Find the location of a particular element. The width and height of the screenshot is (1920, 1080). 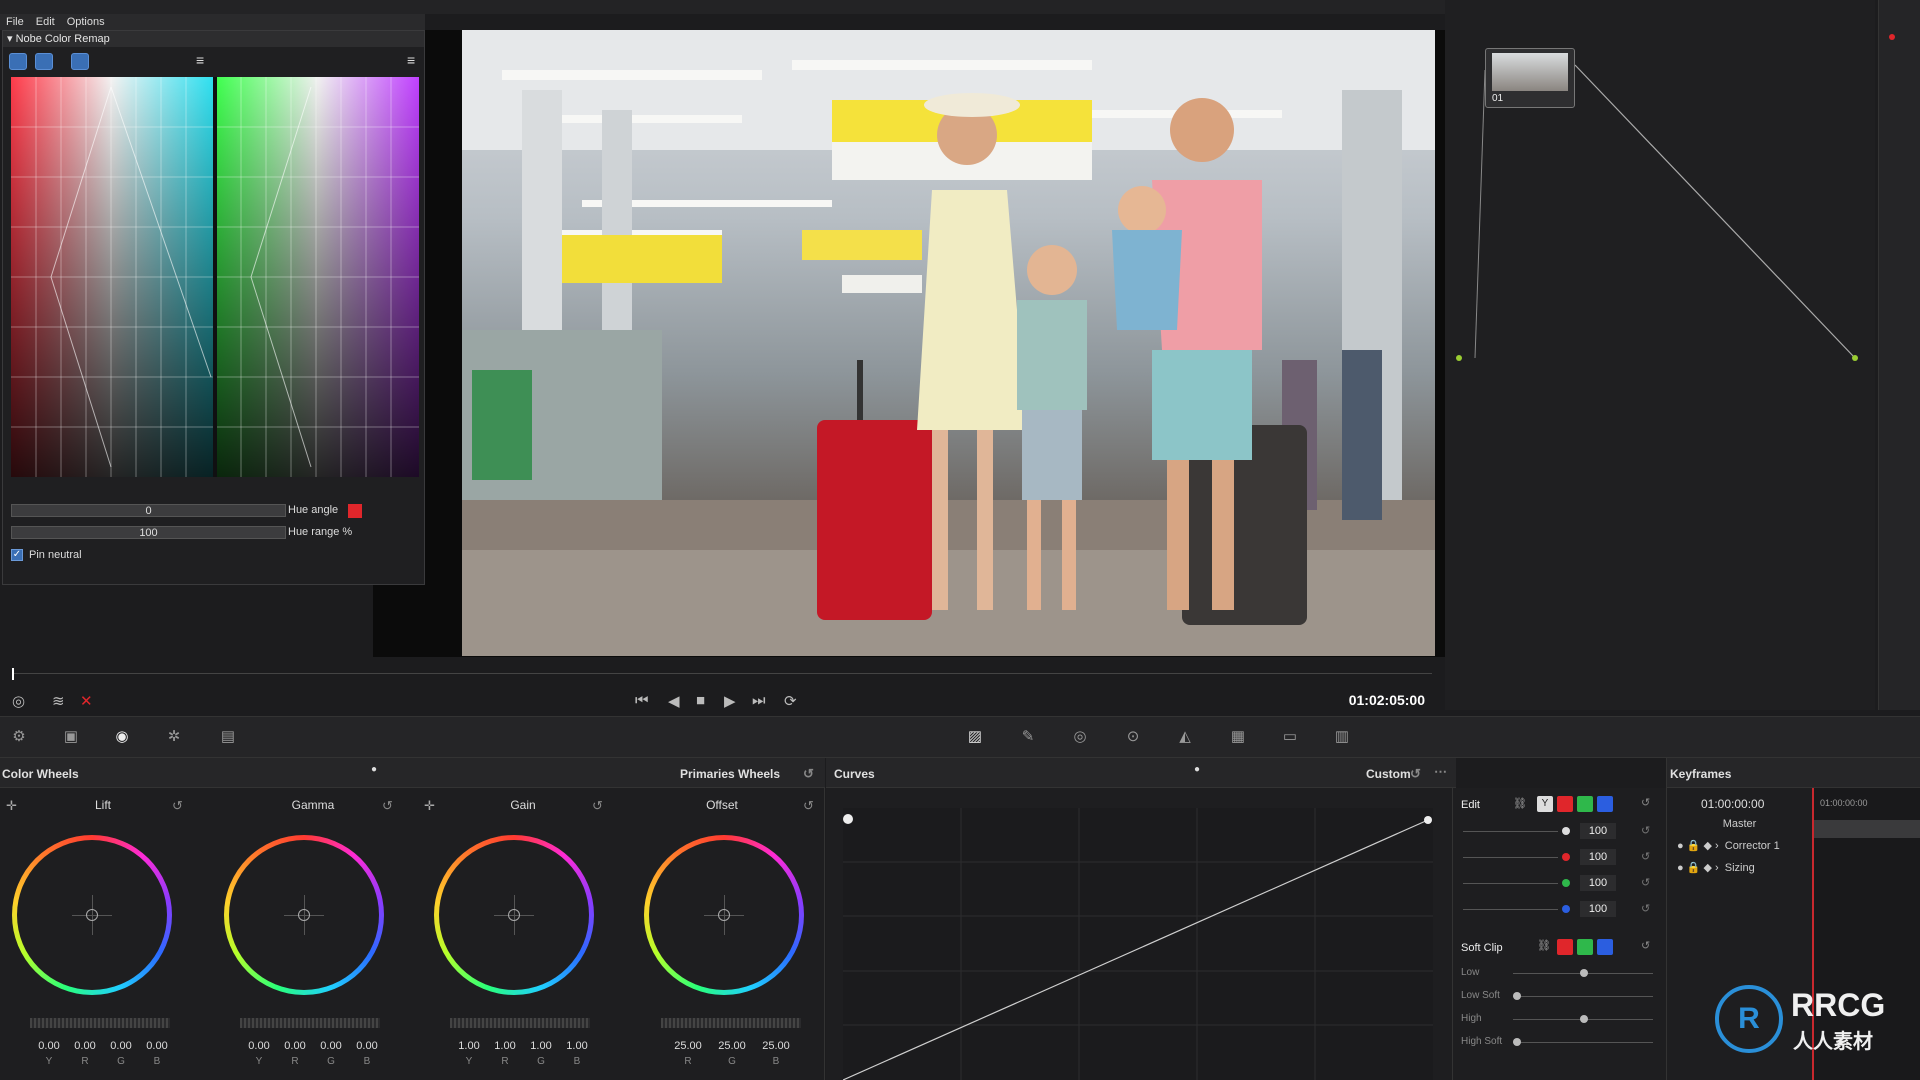

node-01: 01 is located at coordinates (1530, 78).